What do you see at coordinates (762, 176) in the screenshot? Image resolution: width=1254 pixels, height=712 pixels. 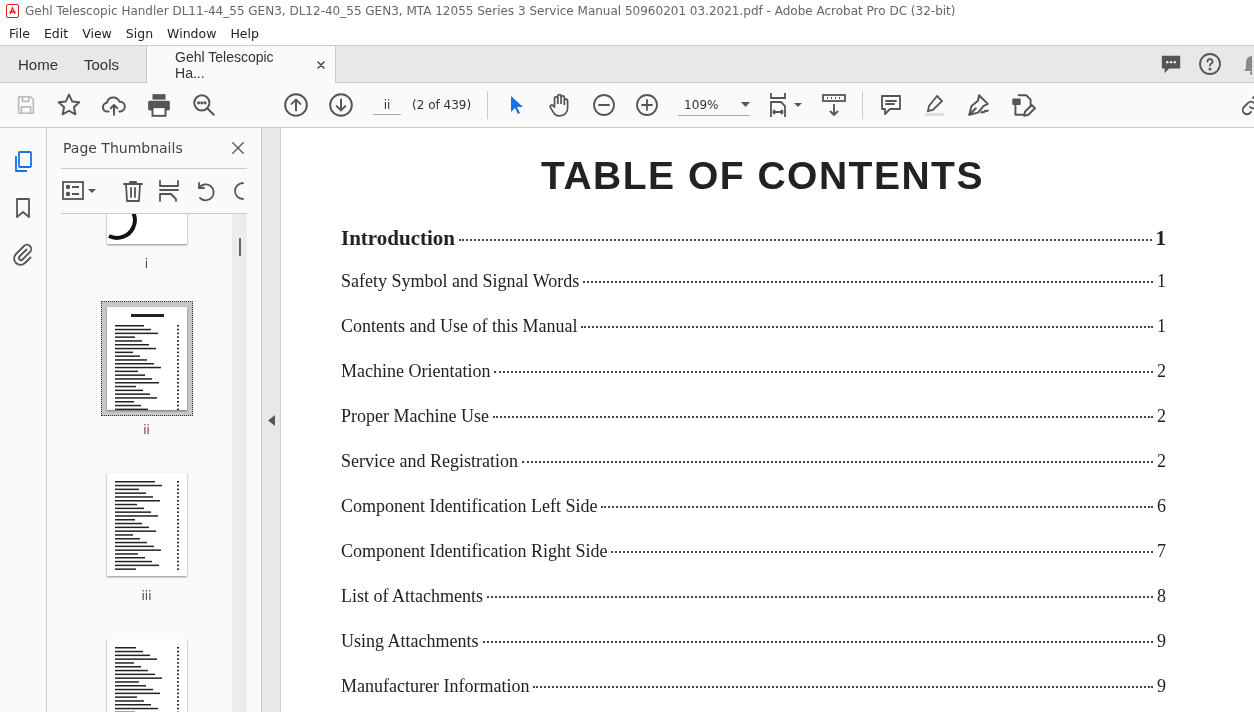 I see `document-heading: TABLE OF CONTENTS` at bounding box center [762, 176].